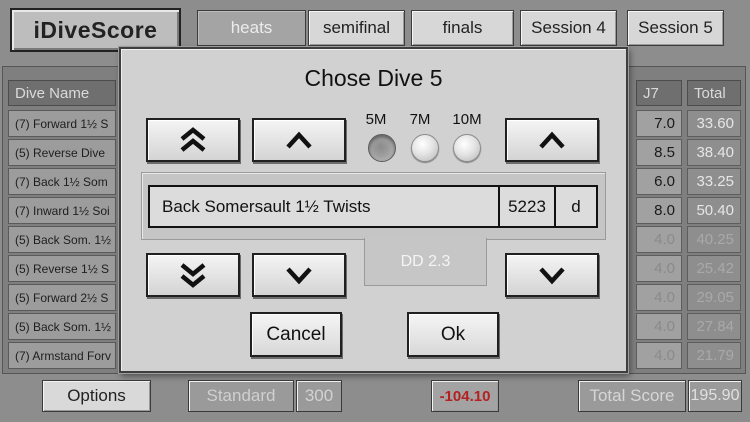  I want to click on board-label-10m: 10M, so click(467, 119).